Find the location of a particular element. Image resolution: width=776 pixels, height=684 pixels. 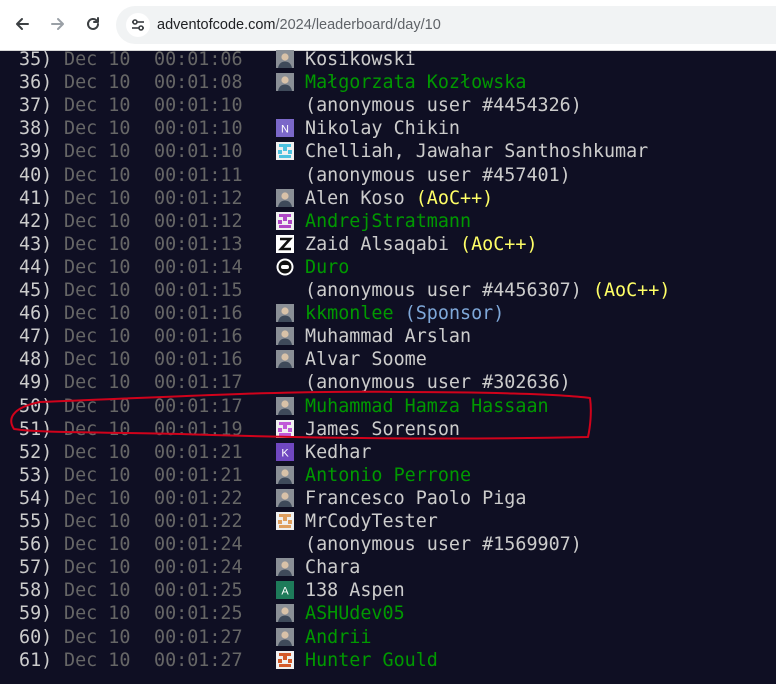

leaderboard-row: 41) Dec 10 00:01:12 Alen Koso (AoC++) is located at coordinates (388, 198).